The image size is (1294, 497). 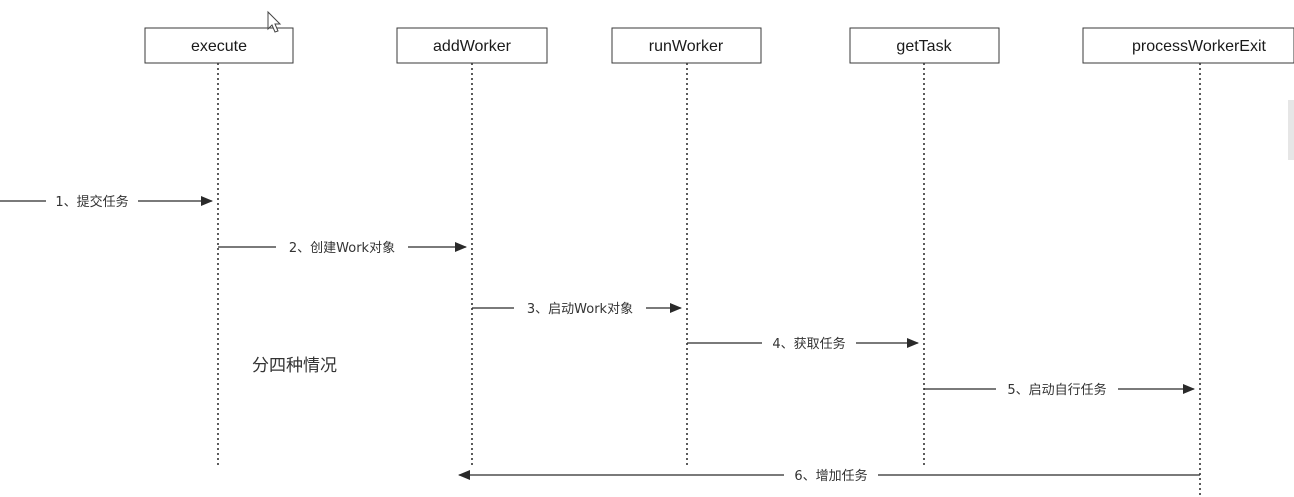 What do you see at coordinates (294, 366) in the screenshot?
I see `four-cases-note: 分四种情况` at bounding box center [294, 366].